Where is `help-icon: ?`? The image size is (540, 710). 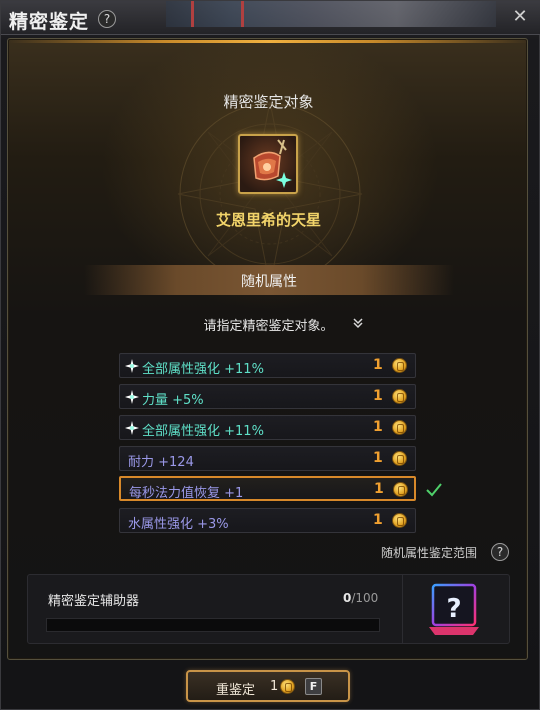
help-icon: ? is located at coordinates (107, 19).